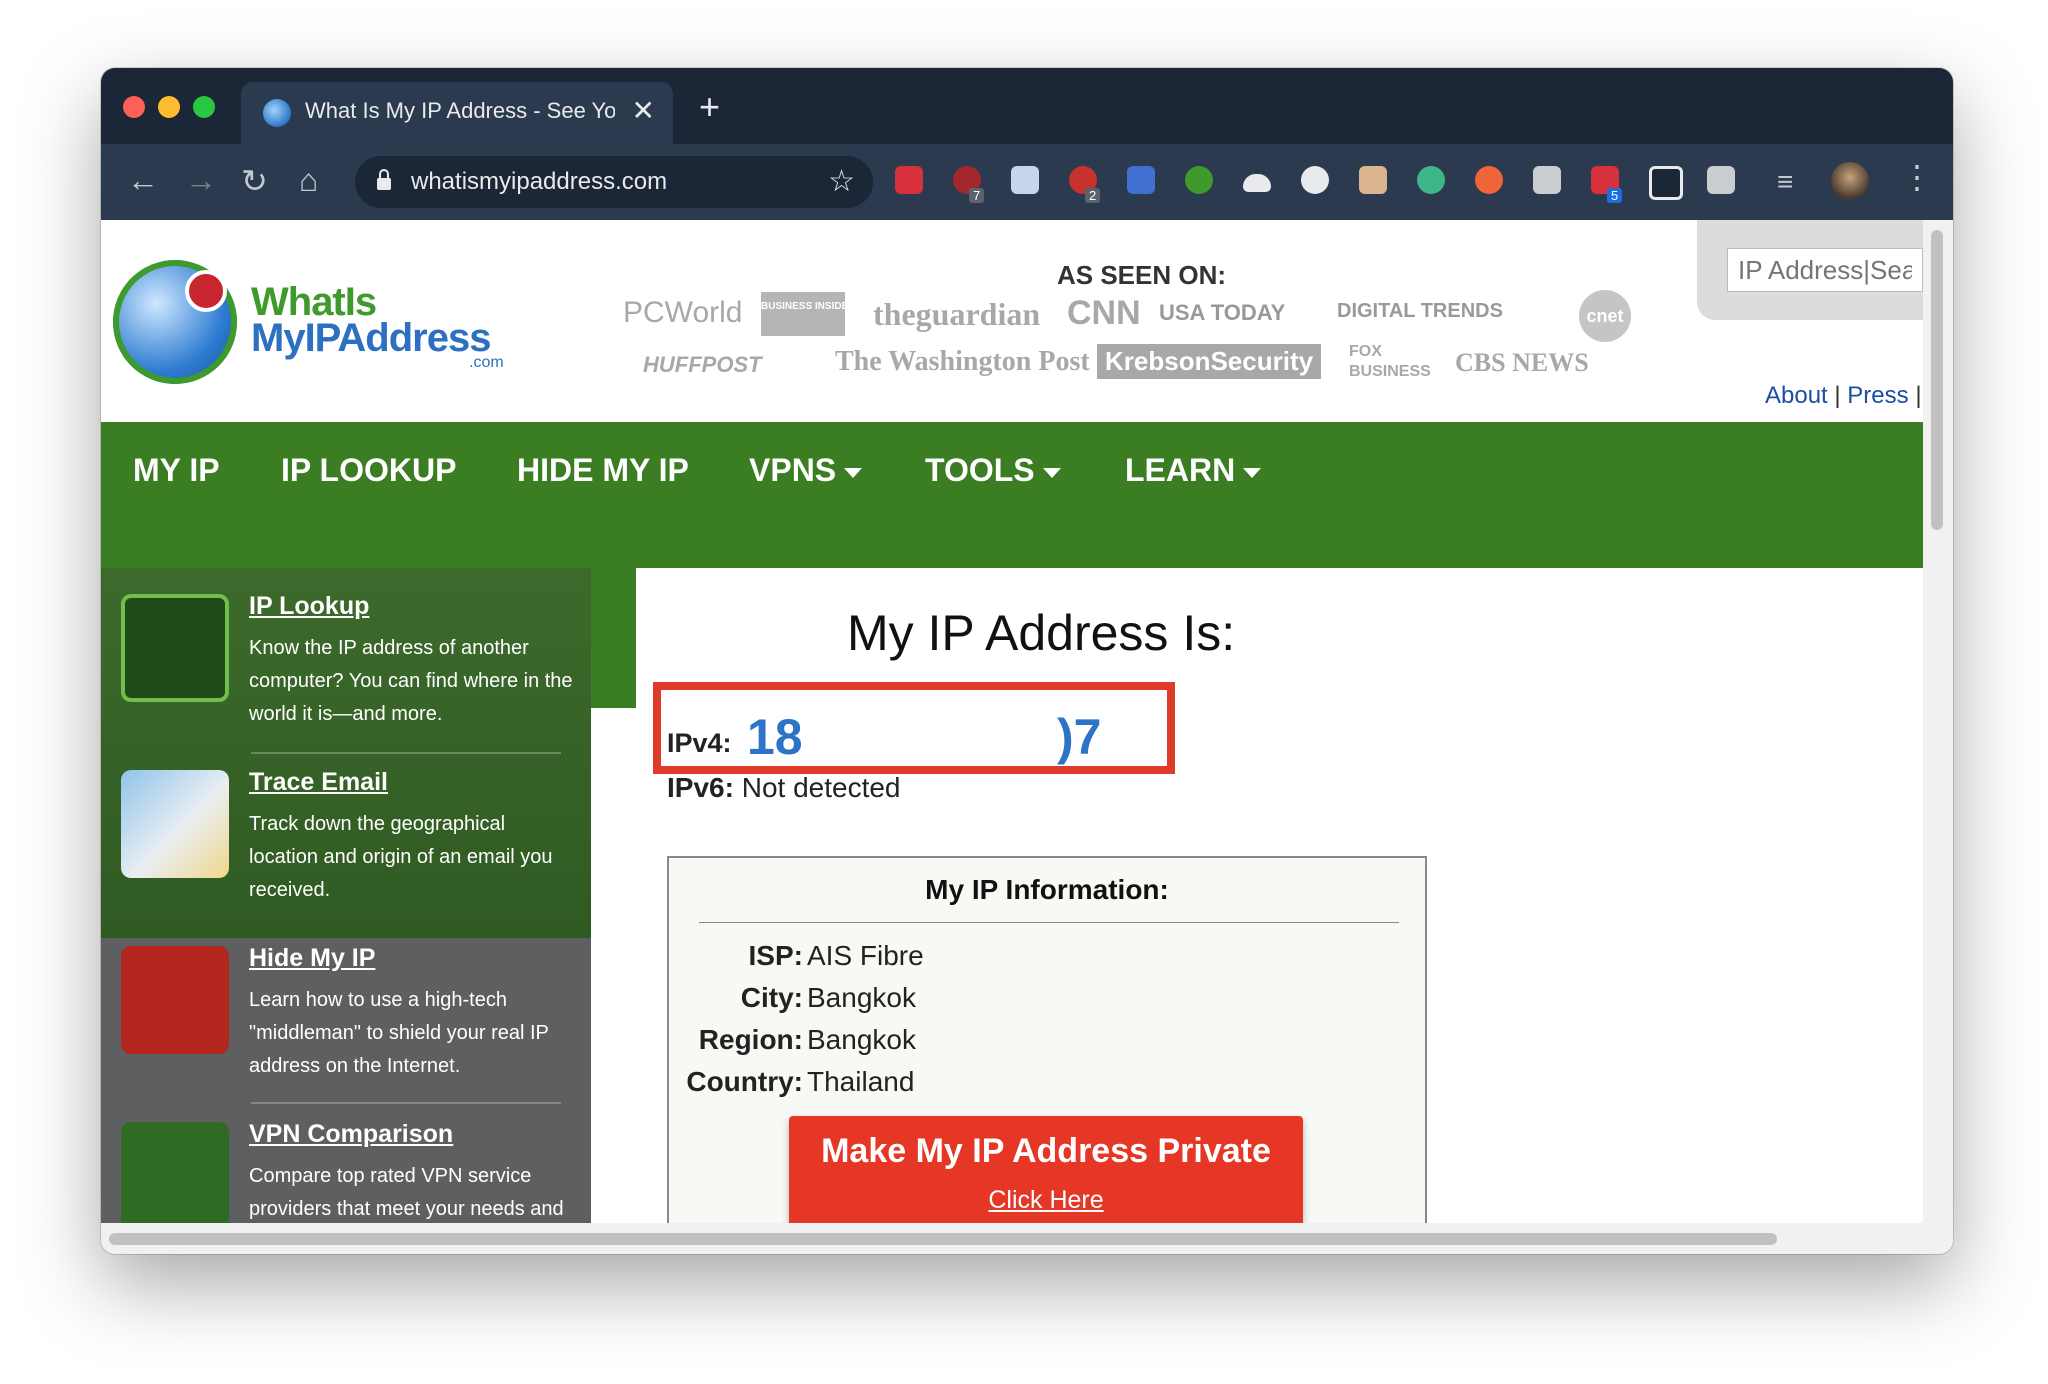 This screenshot has height=1384, width=2048. What do you see at coordinates (308, 180) in the screenshot?
I see `home-icon: ⌂` at bounding box center [308, 180].